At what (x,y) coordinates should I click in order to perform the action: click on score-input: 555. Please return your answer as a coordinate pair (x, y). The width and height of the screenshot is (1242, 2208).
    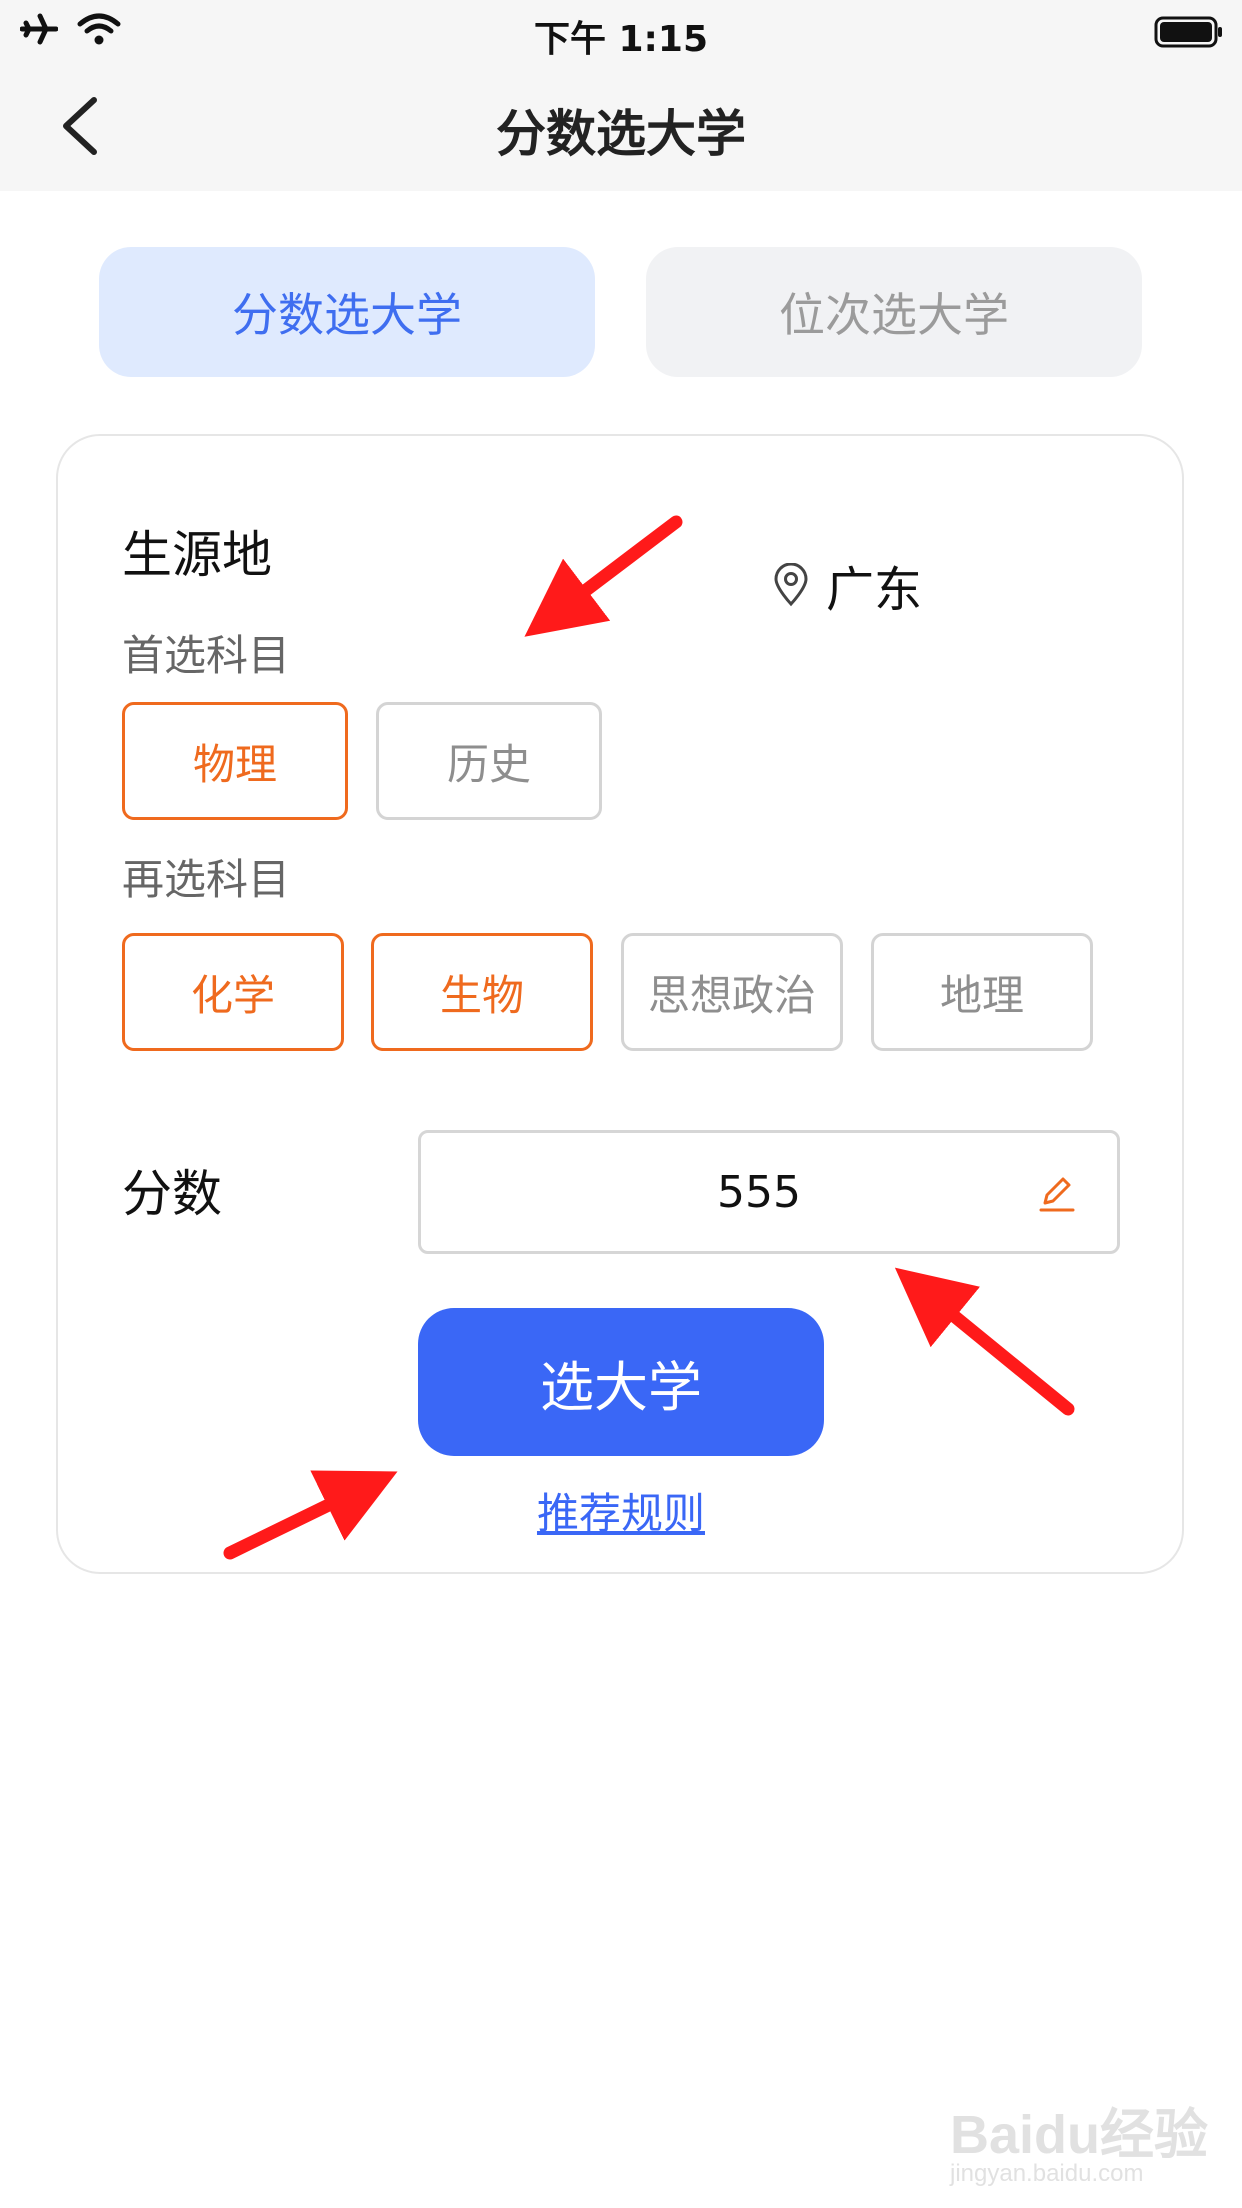
    Looking at the image, I should click on (769, 1192).